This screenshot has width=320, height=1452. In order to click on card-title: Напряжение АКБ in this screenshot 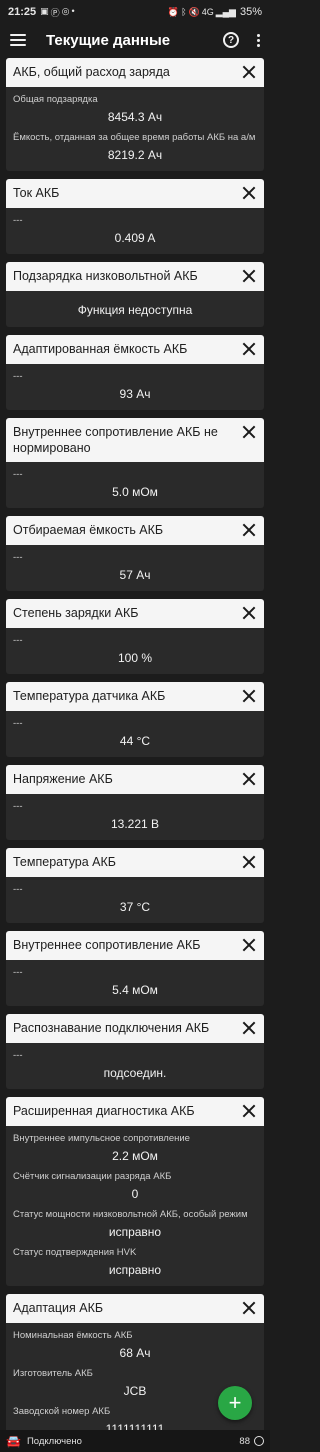, I will do `click(63, 779)`.